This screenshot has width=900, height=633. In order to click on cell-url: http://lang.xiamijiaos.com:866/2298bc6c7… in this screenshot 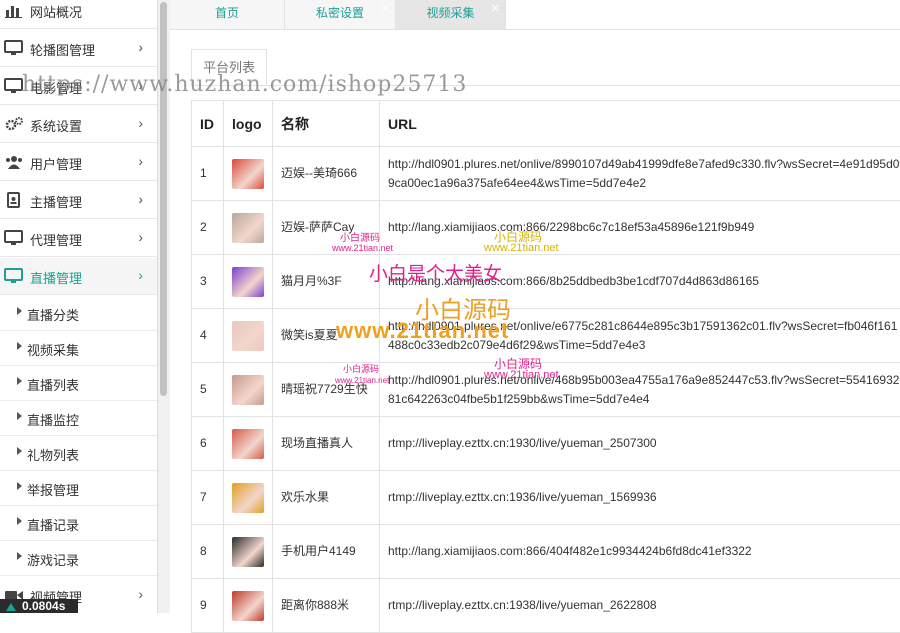, I will do `click(640, 228)`.